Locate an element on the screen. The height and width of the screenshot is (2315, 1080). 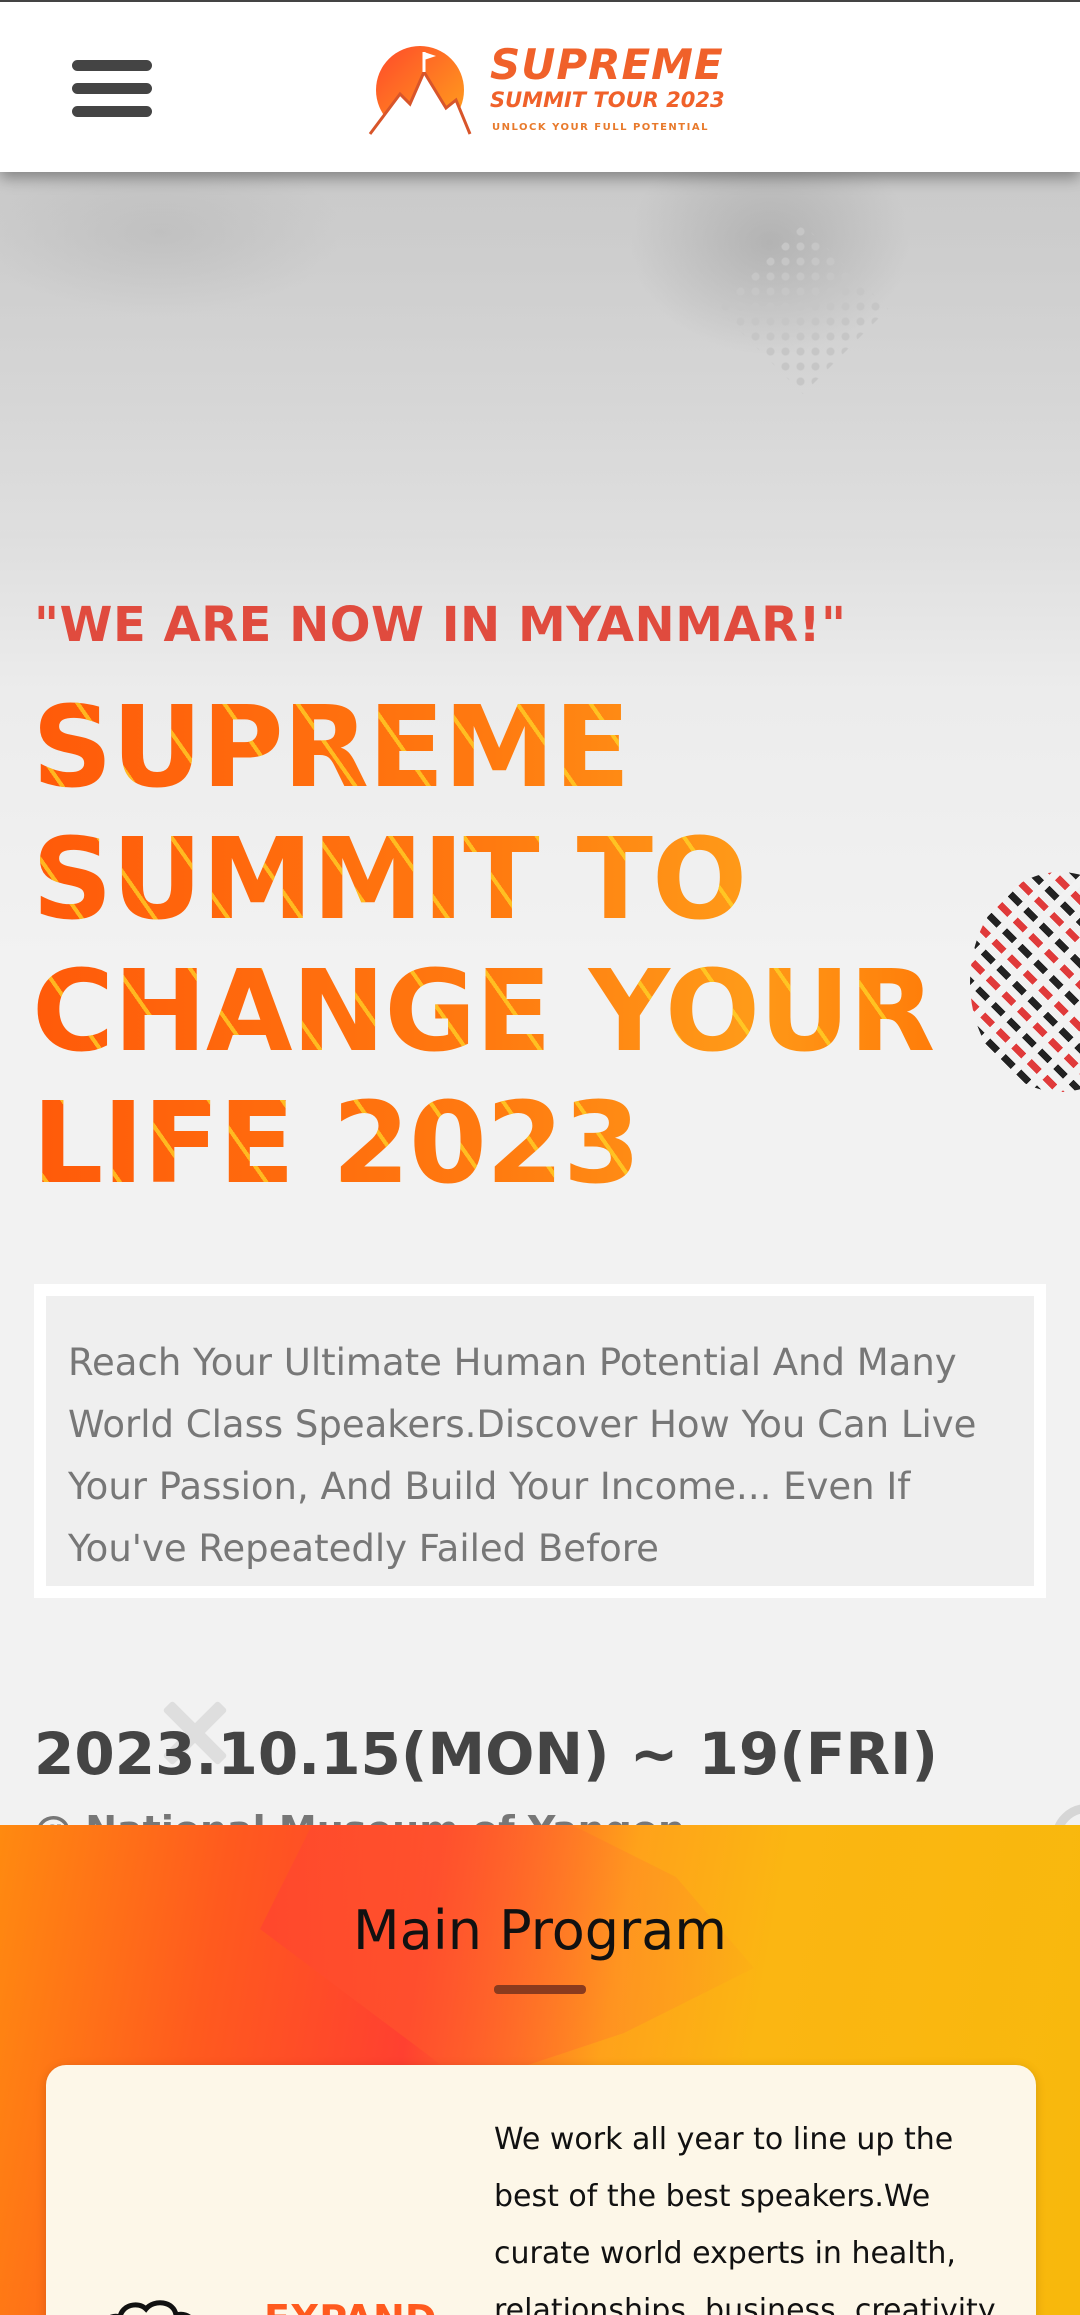
program-card-label: EXPAND is located at coordinates (350, 2306).